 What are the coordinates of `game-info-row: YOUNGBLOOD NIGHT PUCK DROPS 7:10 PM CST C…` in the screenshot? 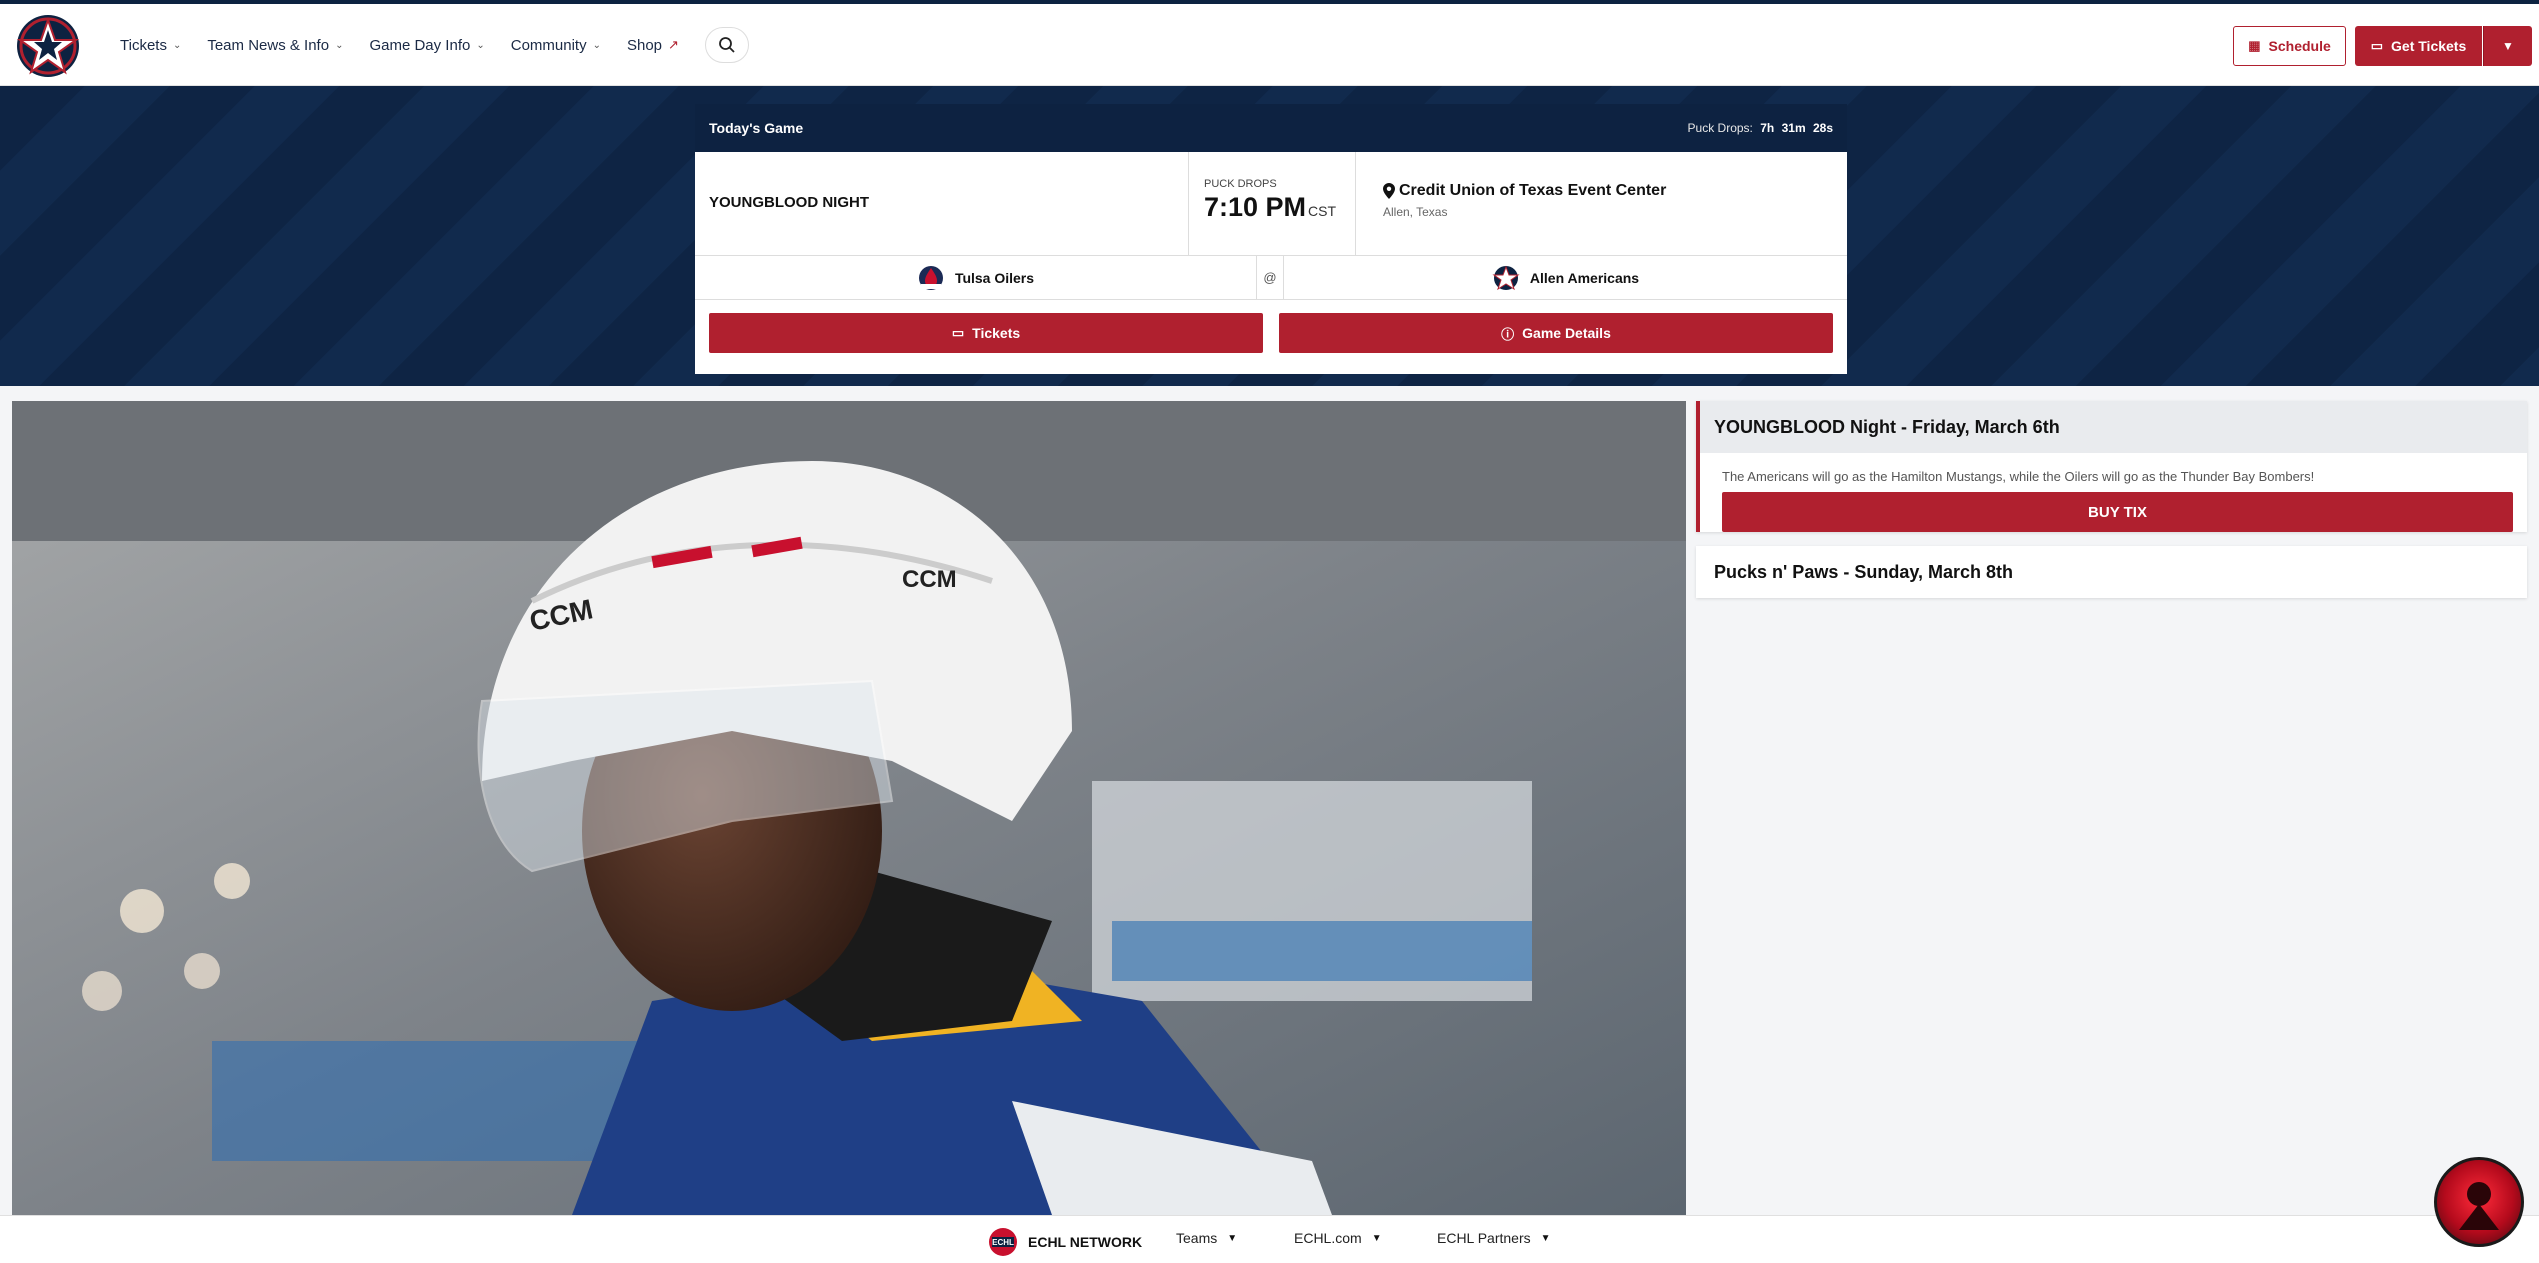 It's located at (1271, 204).